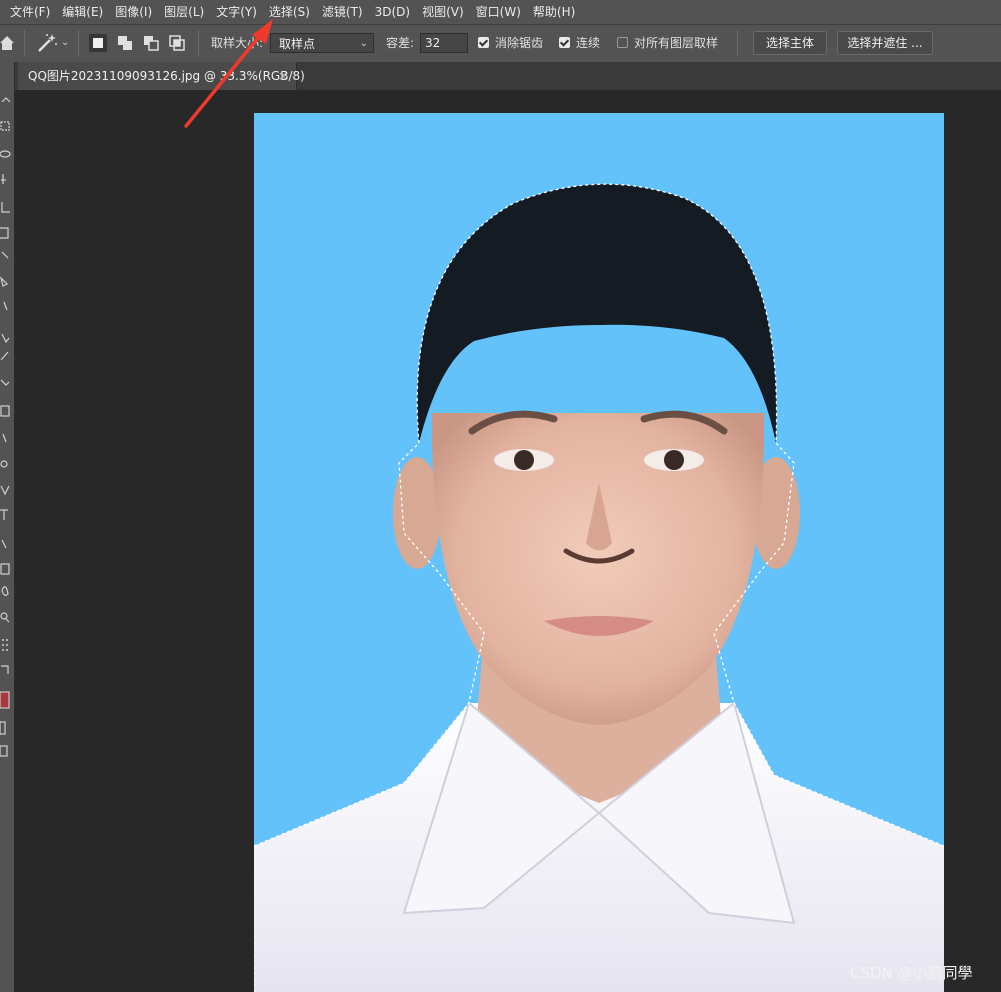  Describe the element at coordinates (554, 12) in the screenshot. I see `menu-help: 帮助(H)` at that location.